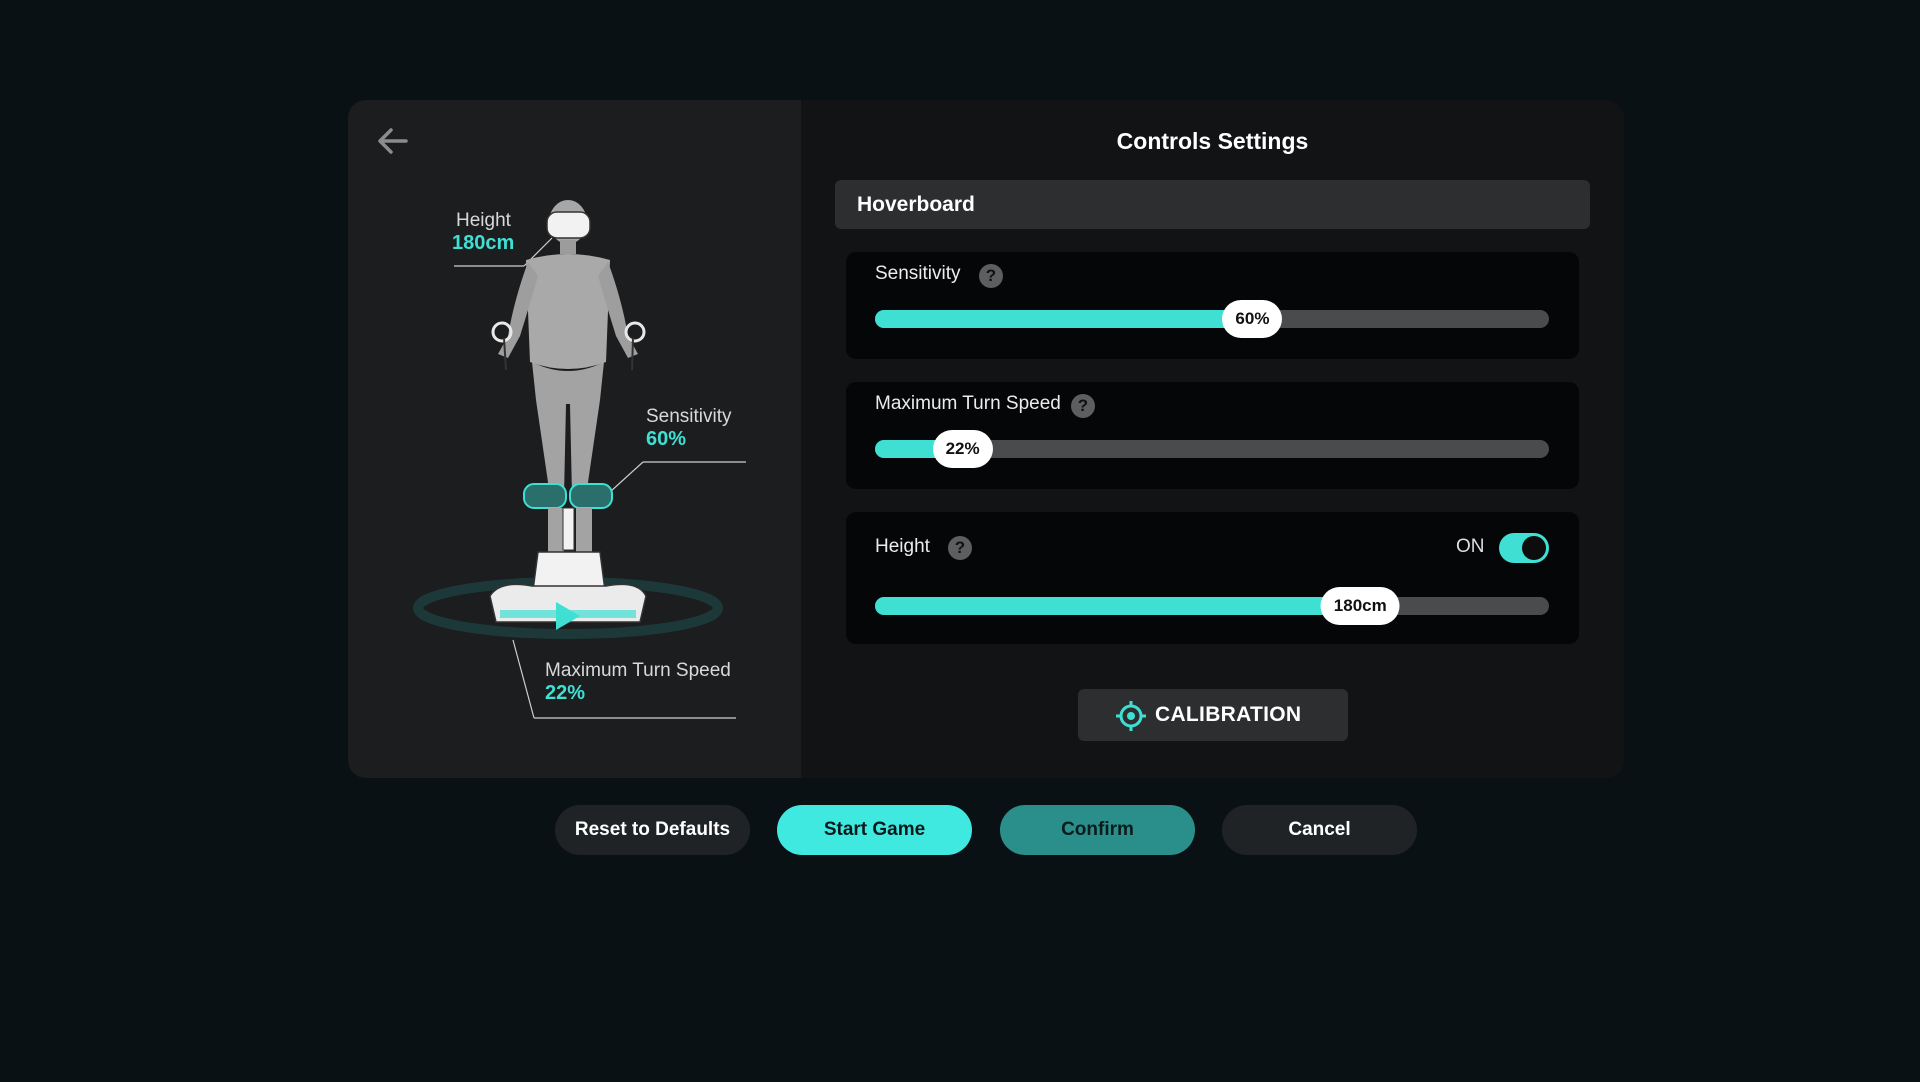 The image size is (1920, 1082). What do you see at coordinates (1212, 449) in the screenshot?
I see `turn-speed-slider: 22%` at bounding box center [1212, 449].